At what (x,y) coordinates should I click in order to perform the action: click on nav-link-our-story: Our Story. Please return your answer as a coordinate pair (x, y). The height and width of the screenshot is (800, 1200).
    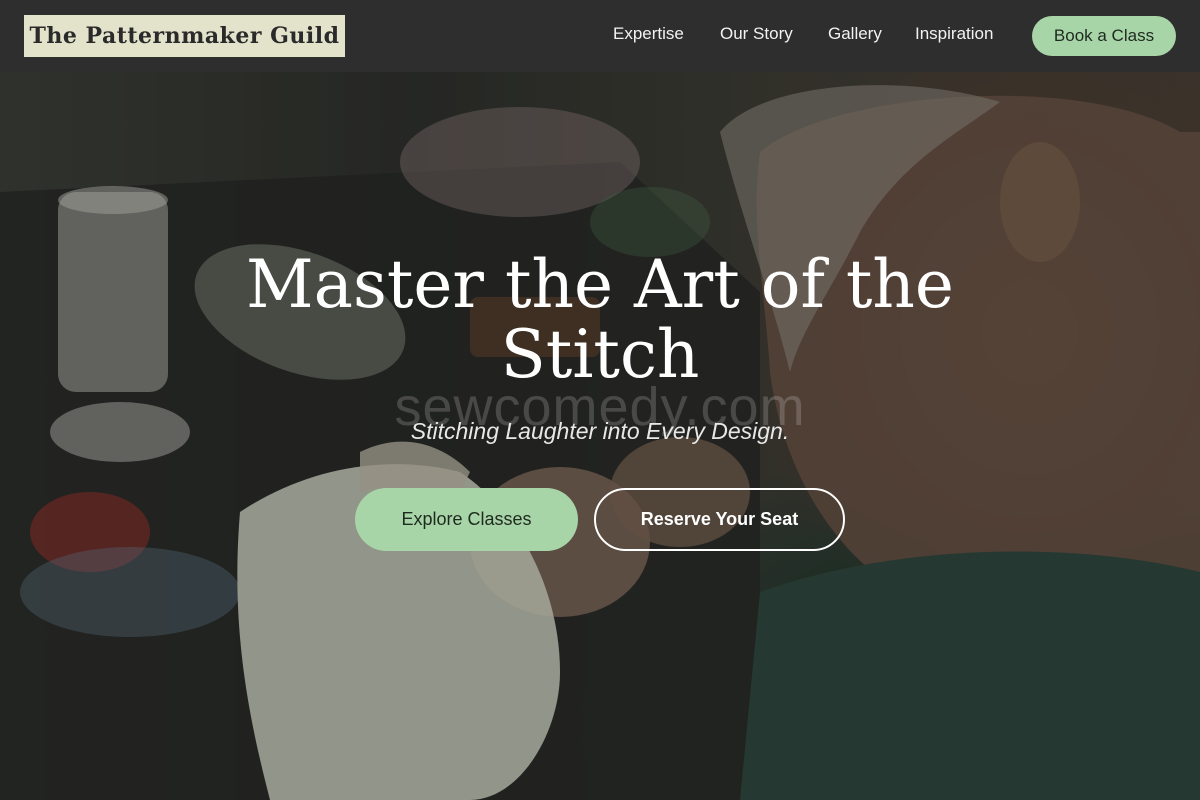
    Looking at the image, I should click on (756, 34).